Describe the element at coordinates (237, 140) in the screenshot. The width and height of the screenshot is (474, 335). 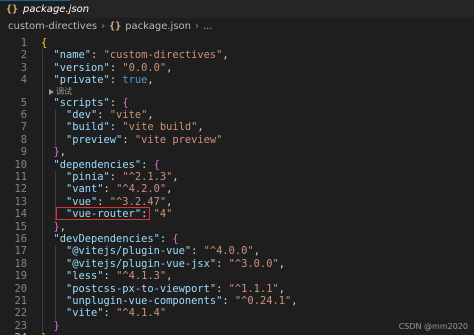
I see `code-line: 8 "preview": "vite preview"` at that location.